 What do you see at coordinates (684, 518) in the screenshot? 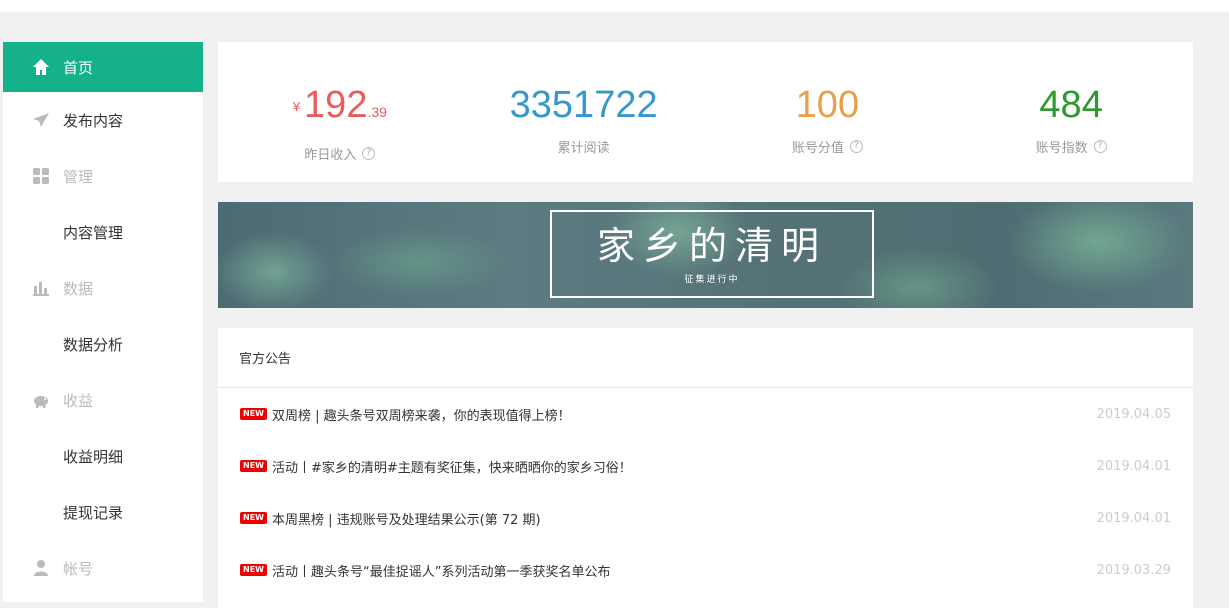
I see `announcement-title: 本周黑榜 | 违规账号及处理结果公示(第 72 期)` at bounding box center [684, 518].